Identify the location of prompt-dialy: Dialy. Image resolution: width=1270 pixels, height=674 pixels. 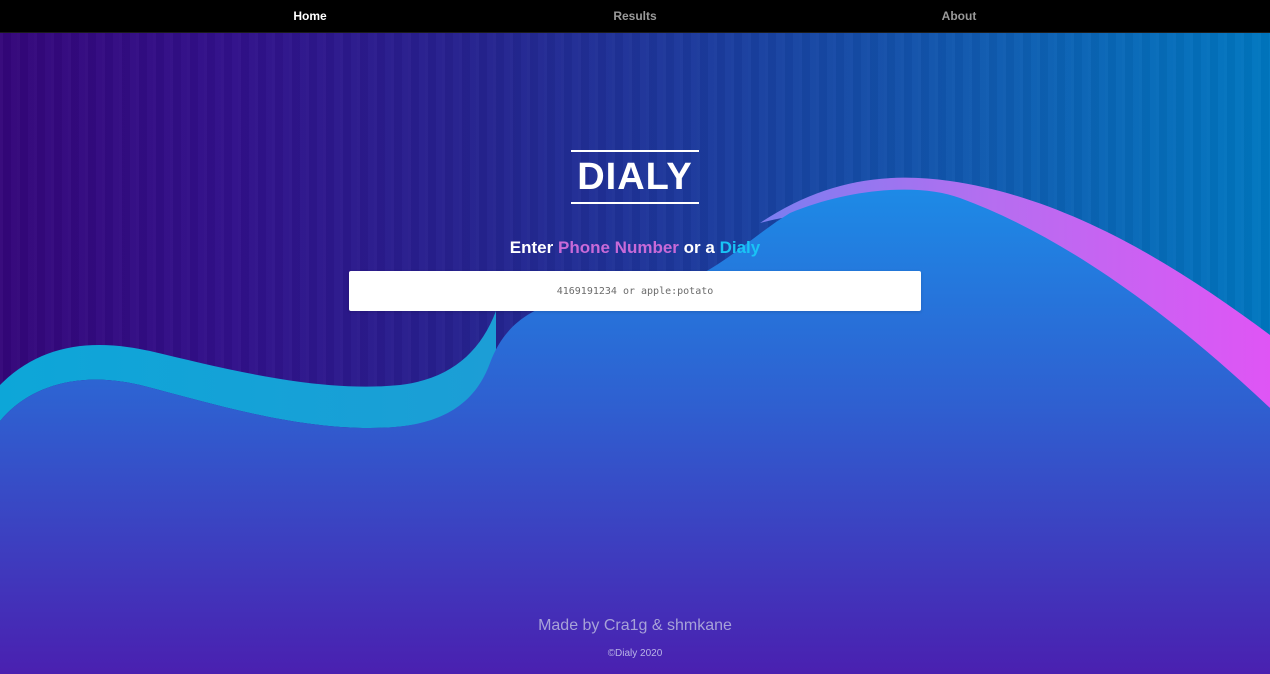
(740, 247).